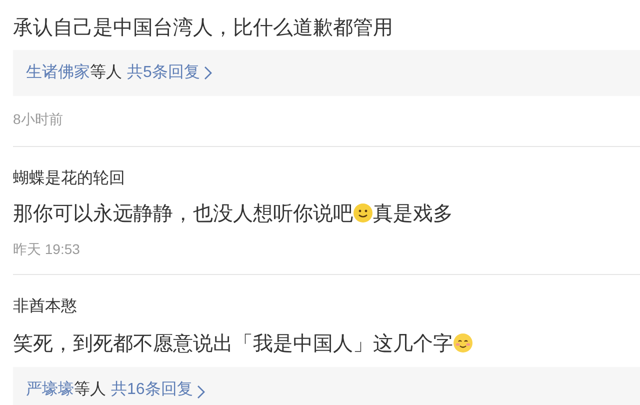 The image size is (640, 405). Describe the element at coordinates (463, 343) in the screenshot. I see `blushing-emoji-icon` at that location.